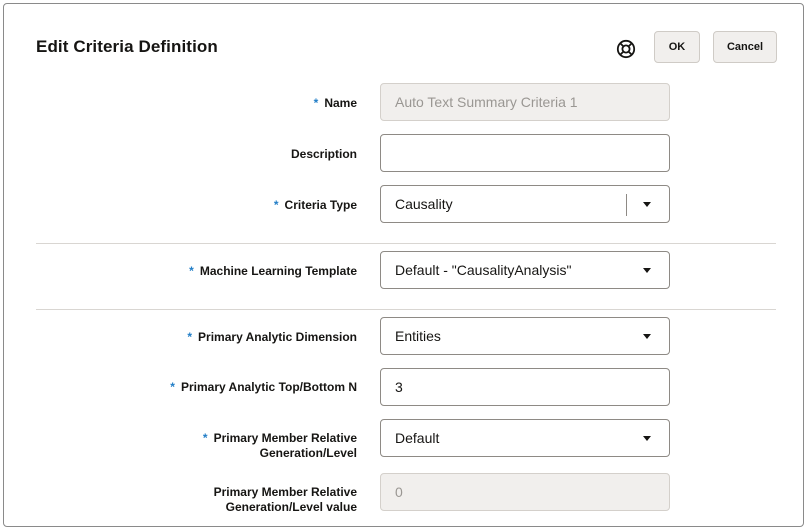 The image size is (809, 532). What do you see at coordinates (323, 154) in the screenshot?
I see `description-label: Description` at bounding box center [323, 154].